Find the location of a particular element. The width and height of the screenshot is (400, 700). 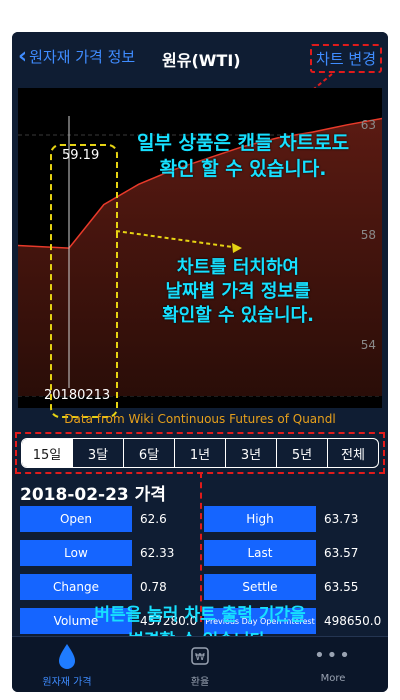

low-button: Low is located at coordinates (76, 553).